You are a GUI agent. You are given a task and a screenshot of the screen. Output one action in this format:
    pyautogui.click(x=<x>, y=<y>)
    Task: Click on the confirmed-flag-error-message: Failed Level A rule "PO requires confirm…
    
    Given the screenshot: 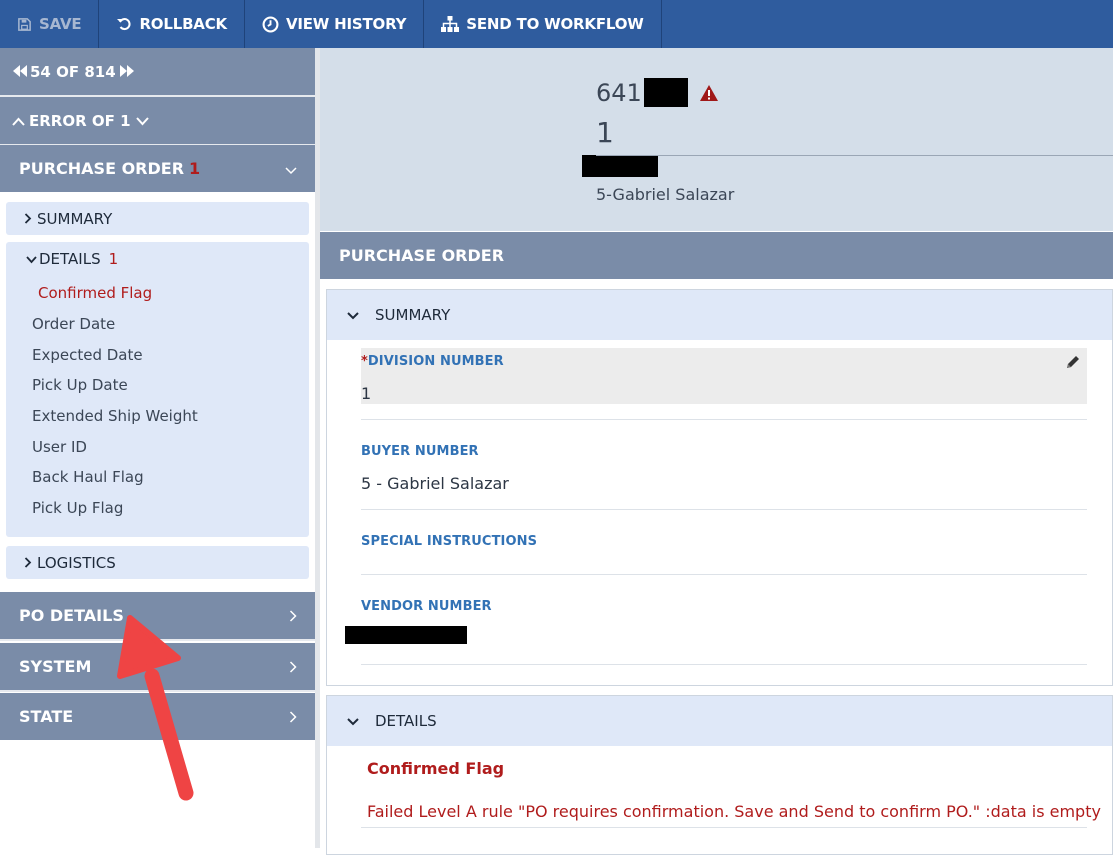 What is the action you would take?
    pyautogui.click(x=734, y=811)
    